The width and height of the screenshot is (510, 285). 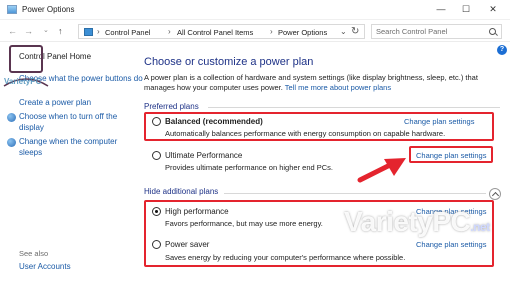 What do you see at coordinates (229, 62) in the screenshot?
I see `page-title: Choose or customize a power plan` at bounding box center [229, 62].